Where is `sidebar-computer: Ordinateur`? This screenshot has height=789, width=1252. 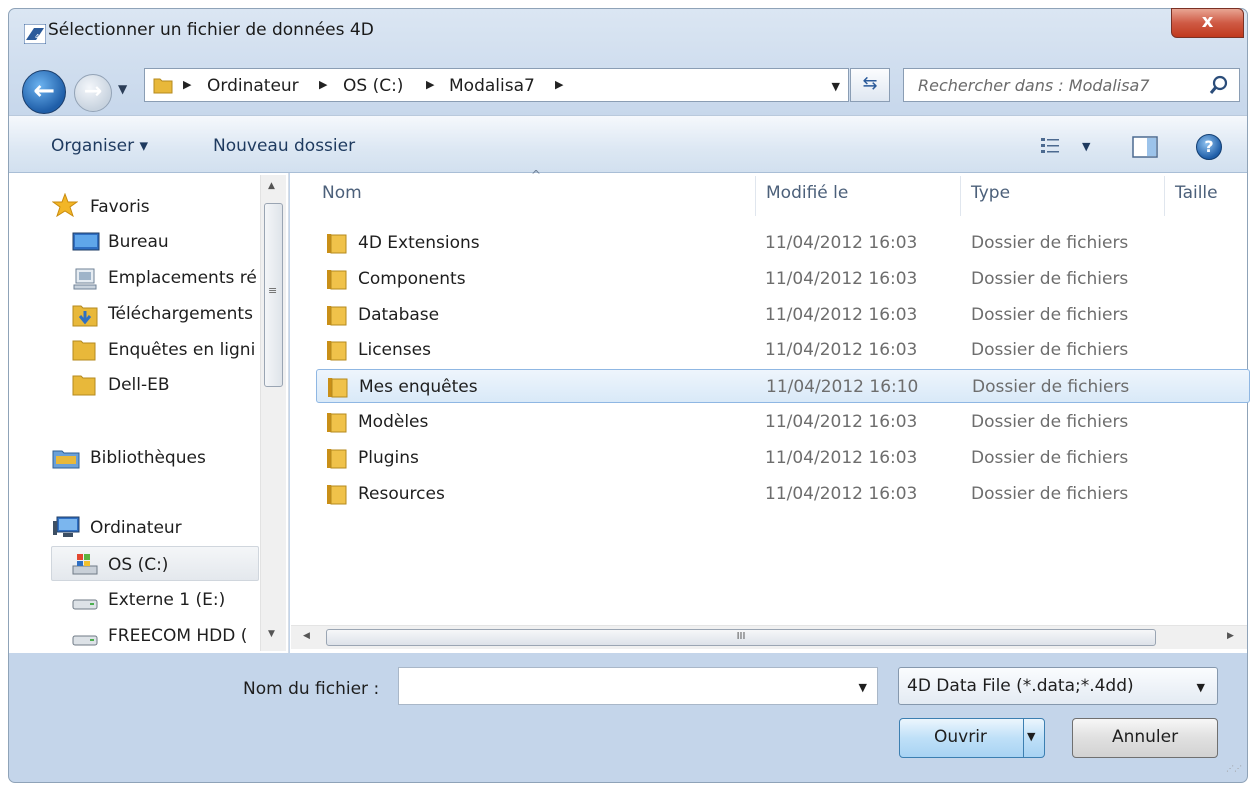
sidebar-computer: Ordinateur is located at coordinates (136, 528).